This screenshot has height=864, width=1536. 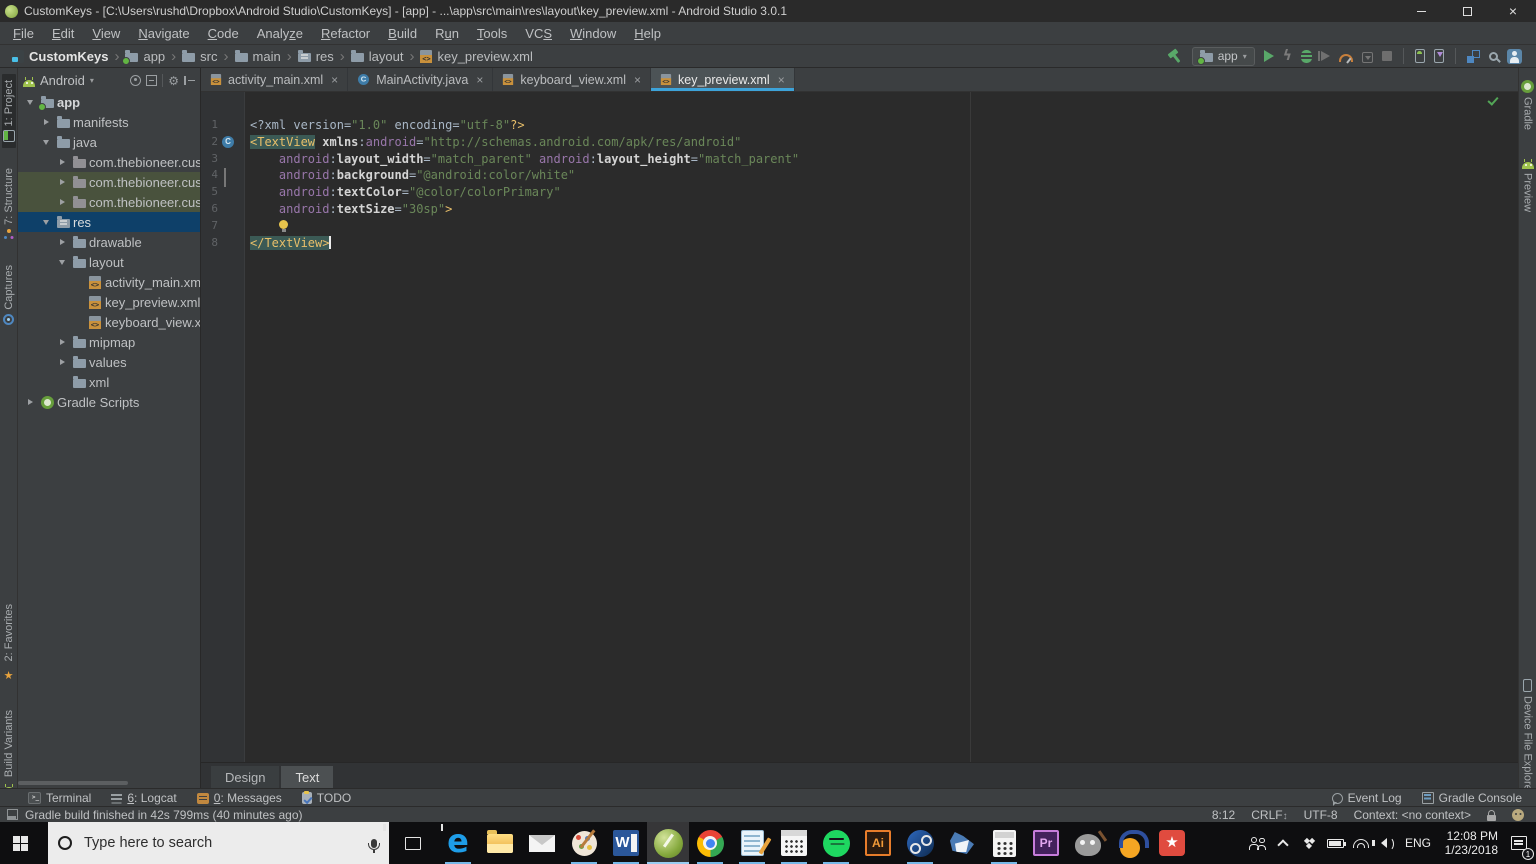 I want to click on tree-item-values: values, so click(x=109, y=362).